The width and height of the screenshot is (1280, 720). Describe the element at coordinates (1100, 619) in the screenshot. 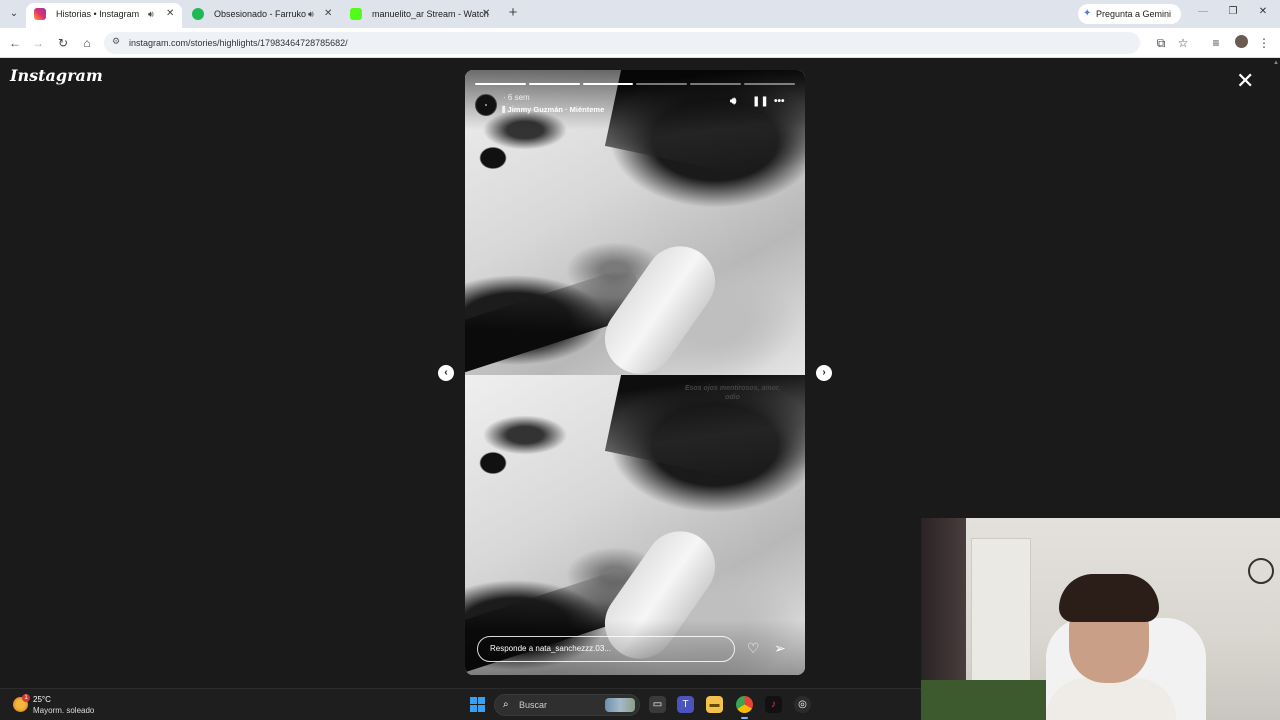

I see `webcam-overlay` at that location.